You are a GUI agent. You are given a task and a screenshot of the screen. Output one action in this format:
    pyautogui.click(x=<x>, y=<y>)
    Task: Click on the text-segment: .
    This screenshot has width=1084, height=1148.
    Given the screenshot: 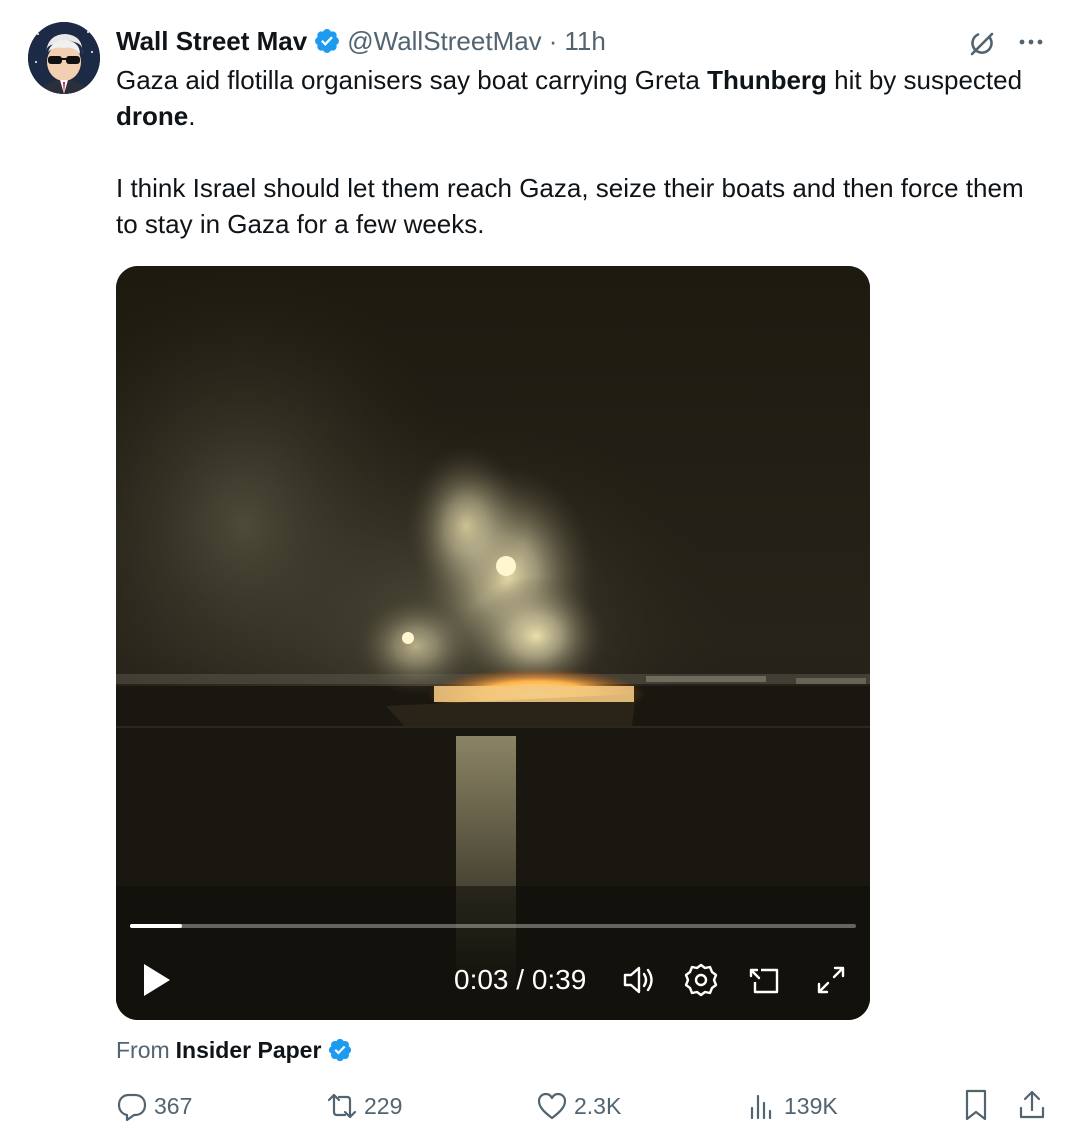 What is the action you would take?
    pyautogui.click(x=192, y=116)
    